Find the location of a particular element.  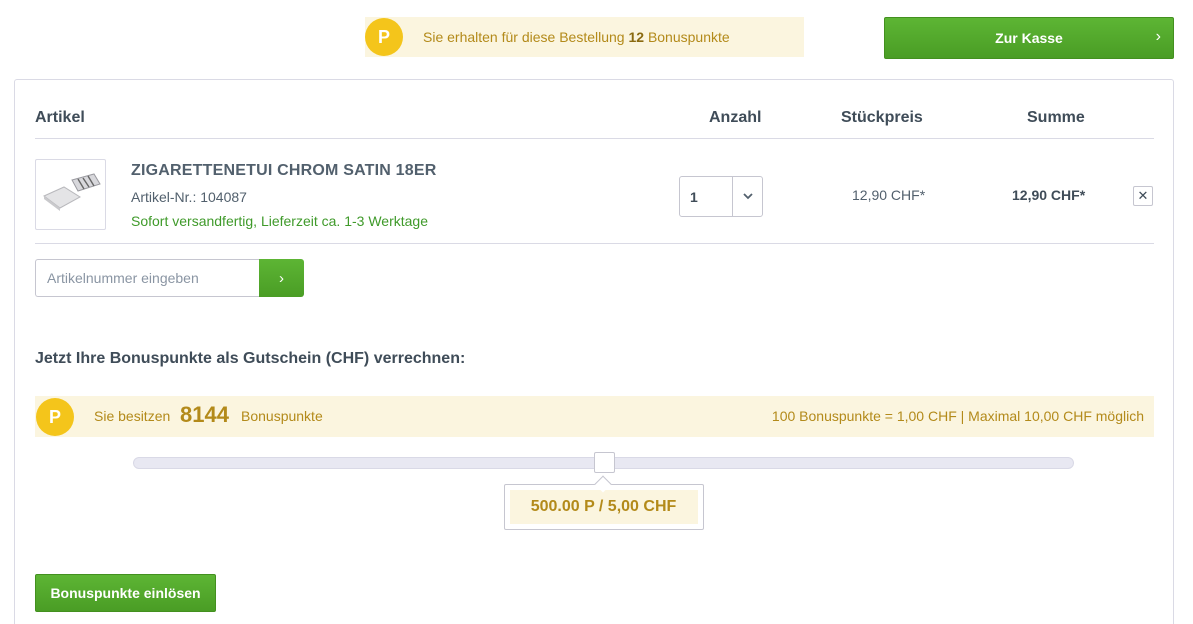

quantity-value: 1 is located at coordinates (706, 196).